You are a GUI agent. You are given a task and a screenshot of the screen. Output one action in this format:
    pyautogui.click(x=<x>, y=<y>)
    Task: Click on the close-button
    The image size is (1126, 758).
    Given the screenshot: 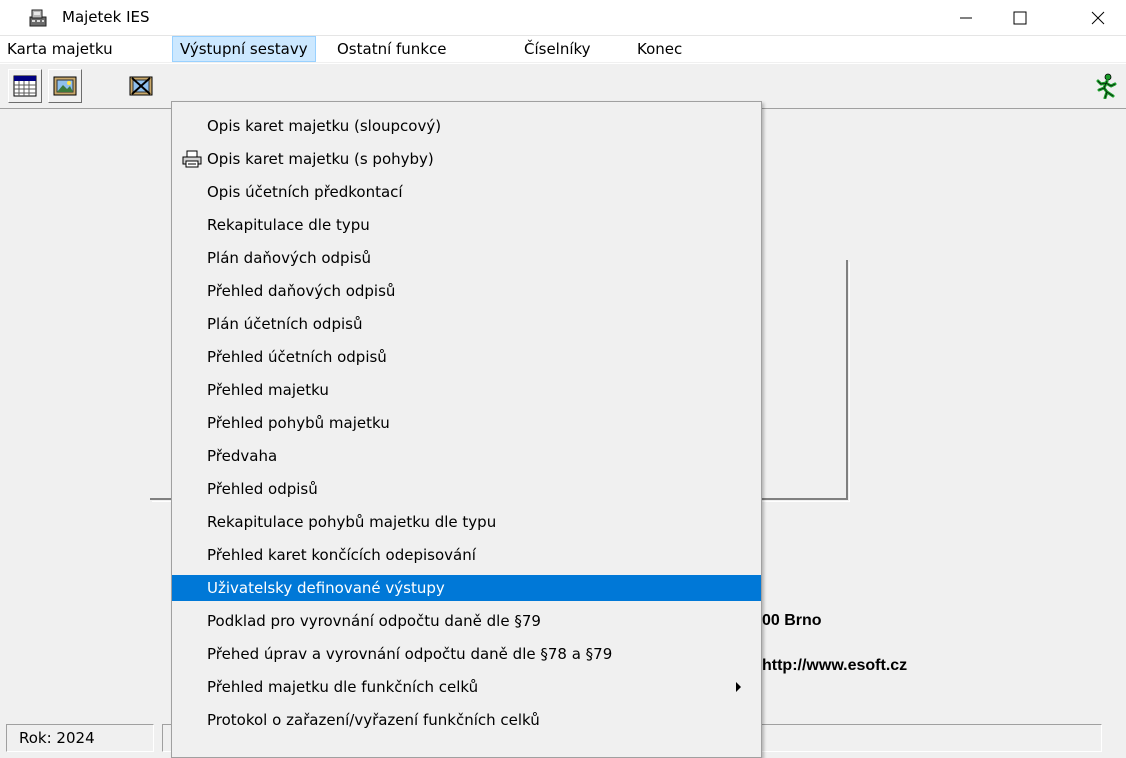 What is the action you would take?
    pyautogui.click(x=1098, y=18)
    